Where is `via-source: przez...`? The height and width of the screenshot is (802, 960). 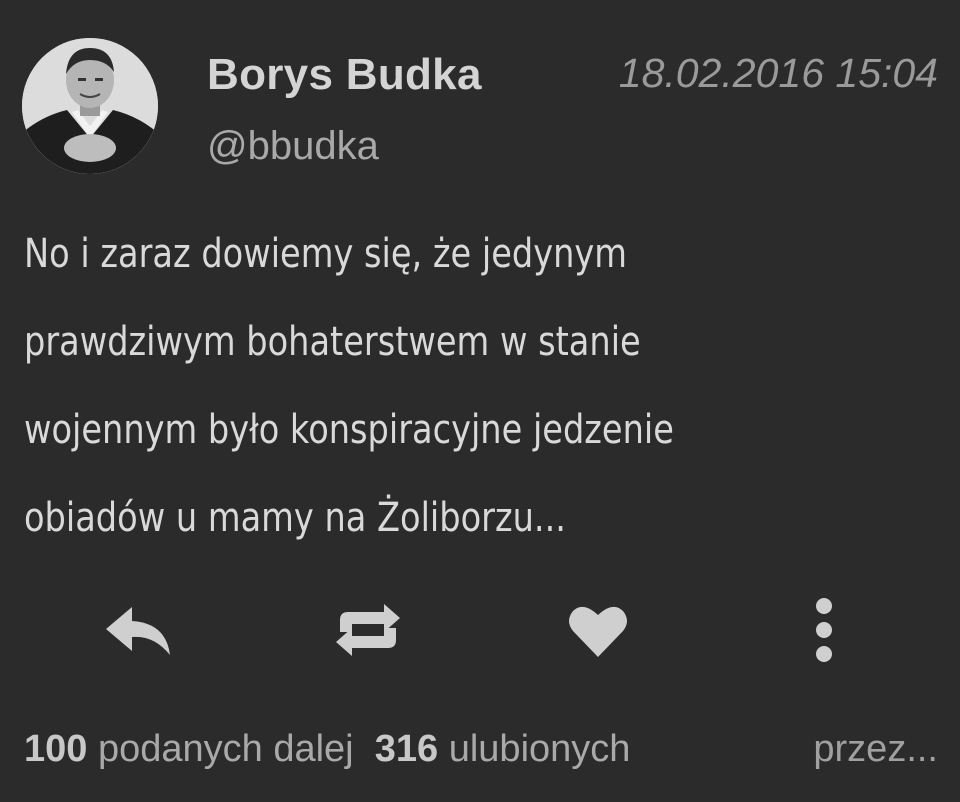
via-source: przez... is located at coordinates (875, 749).